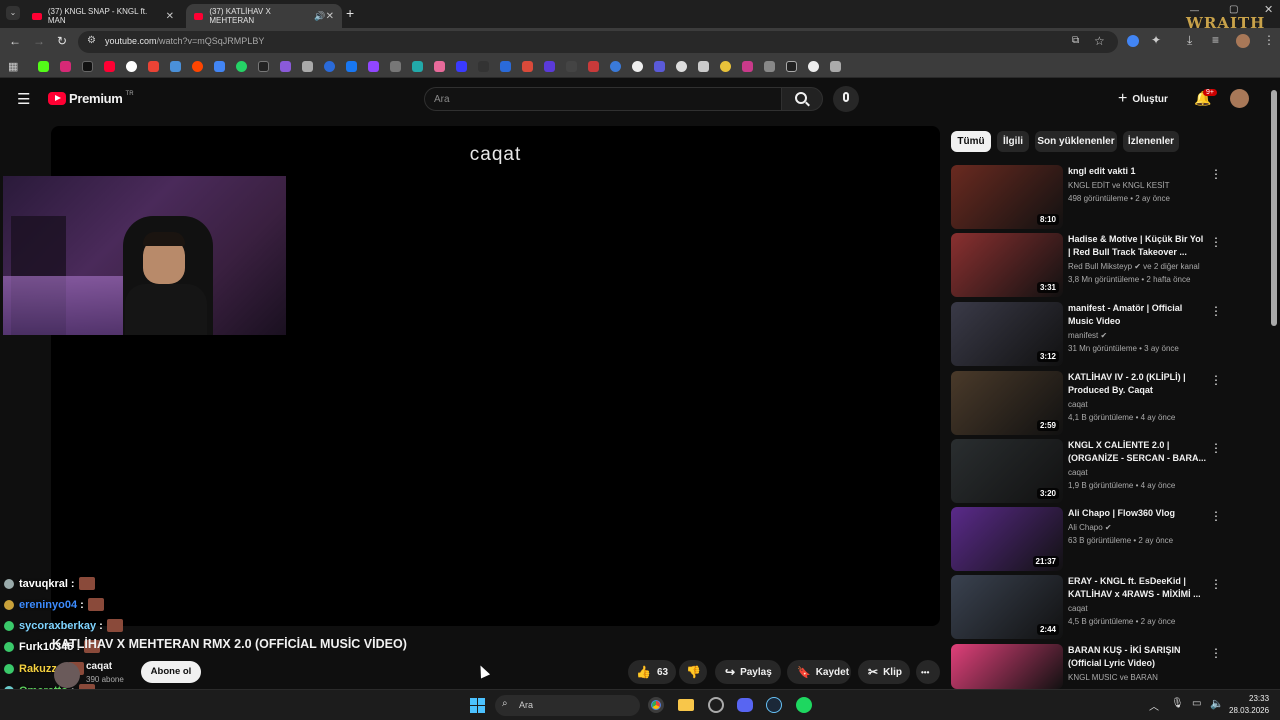 This screenshot has height=720, width=1280. Describe the element at coordinates (350, 13) in the screenshot. I see `new-tab-button: +` at that location.